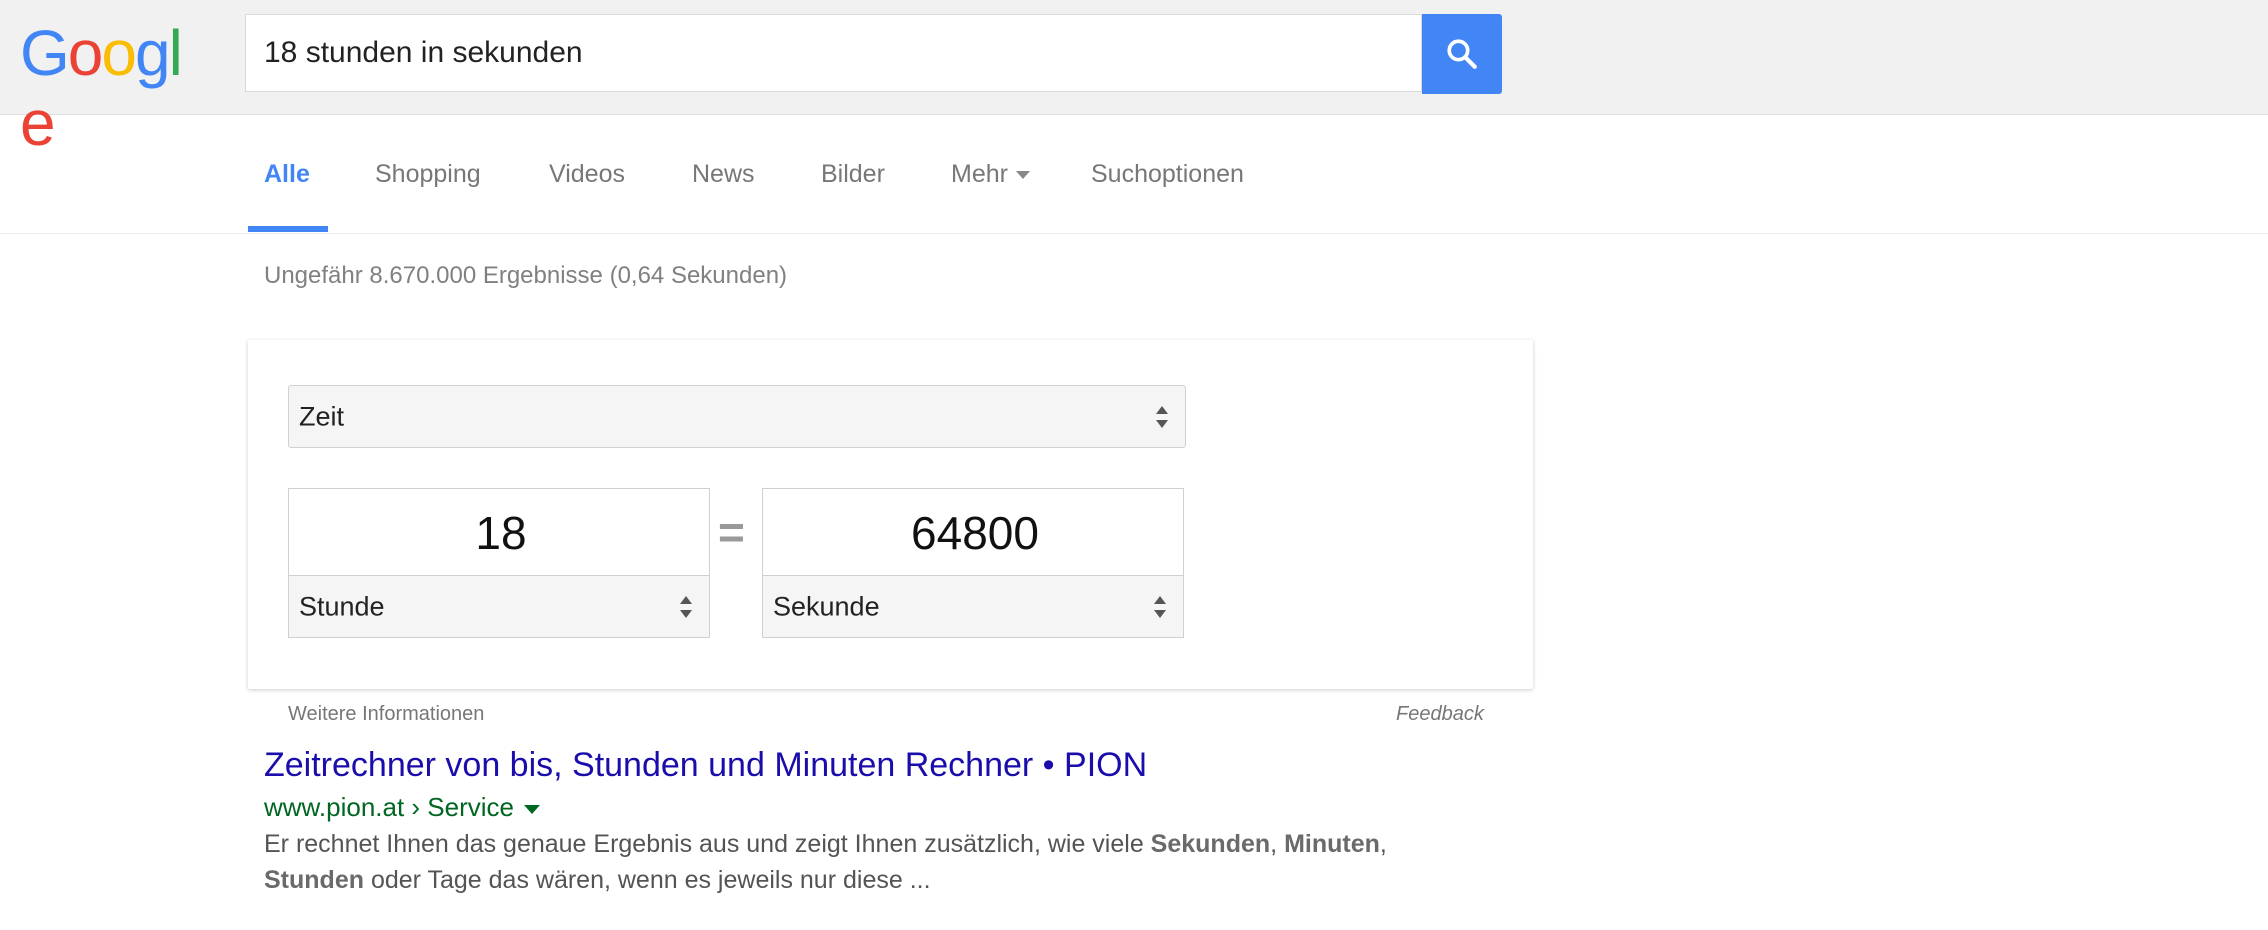 This screenshot has height=930, width=2268. I want to click on logo-letter: G, so click(45, 53).